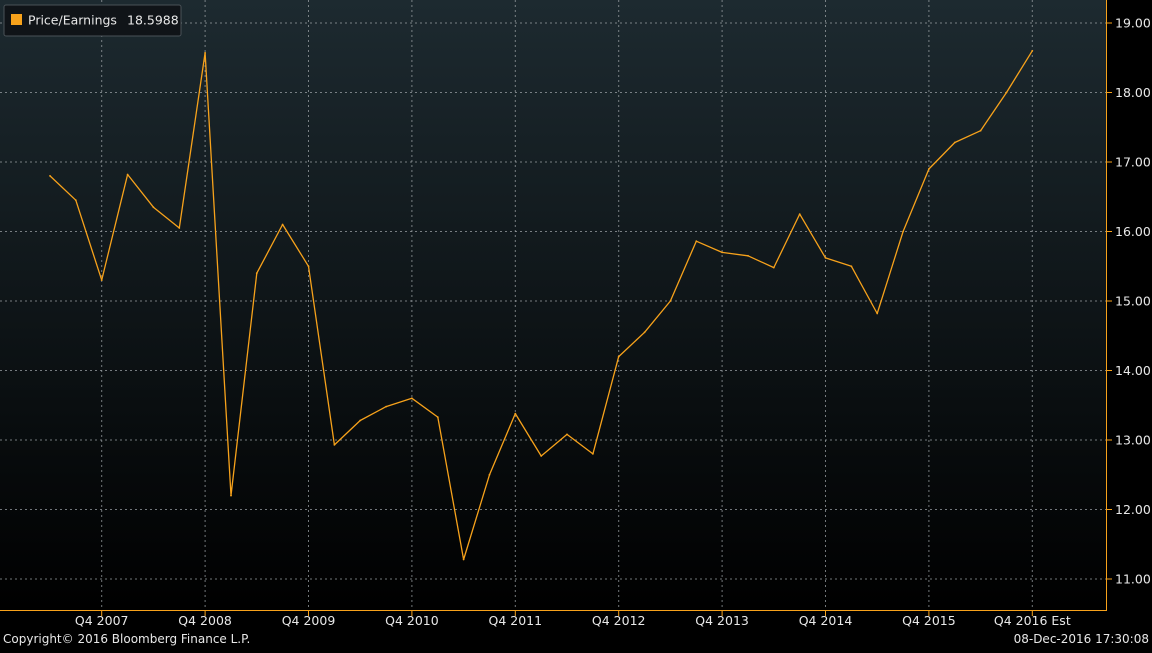 The image size is (1152, 653). What do you see at coordinates (1133, 370) in the screenshot?
I see `y-tick-label: 14.00` at bounding box center [1133, 370].